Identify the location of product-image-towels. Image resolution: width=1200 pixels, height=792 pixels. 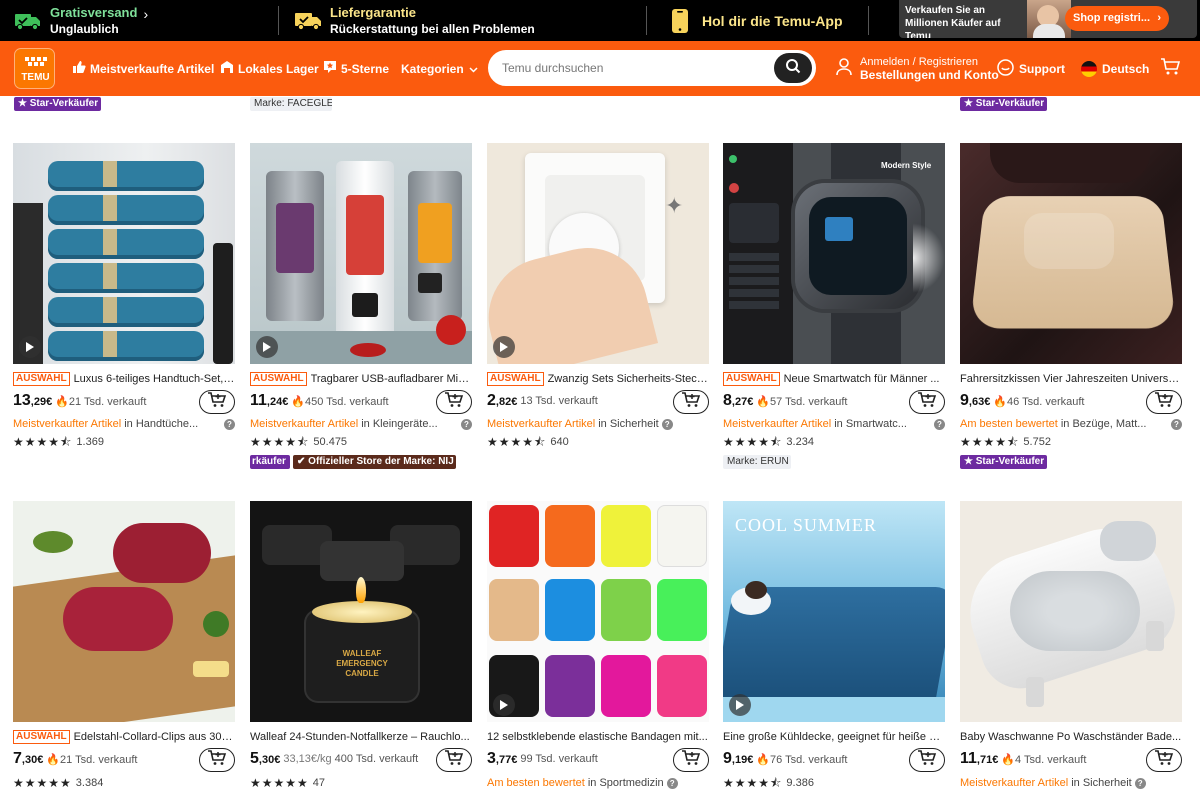
(124, 253).